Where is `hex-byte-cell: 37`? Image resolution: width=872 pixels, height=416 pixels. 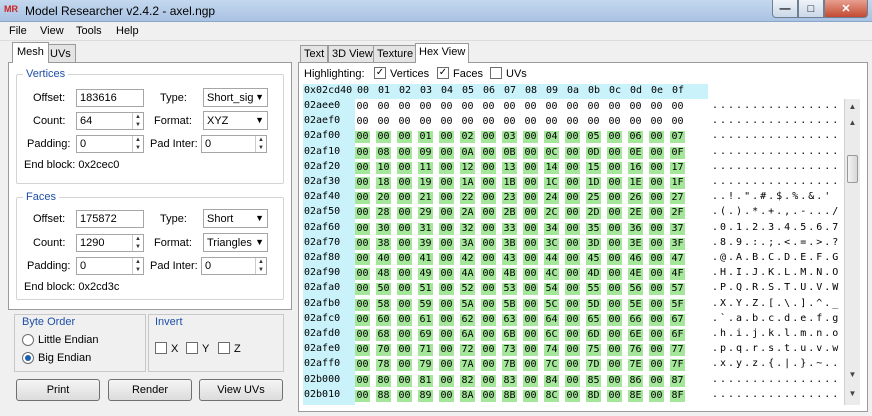 hex-byte-cell: 37 is located at coordinates (677, 229).